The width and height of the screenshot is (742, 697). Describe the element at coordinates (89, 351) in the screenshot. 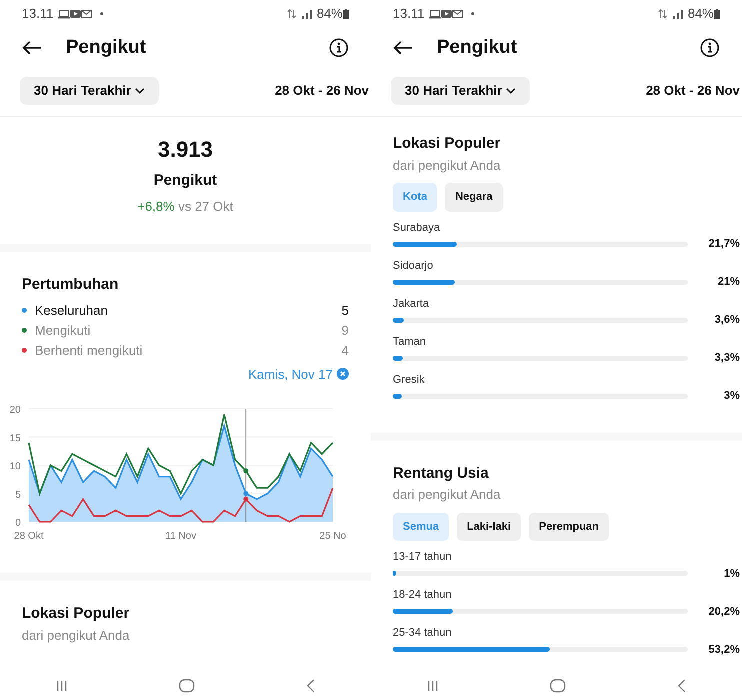

I see `legend-label: Berhenti mengikuti` at that location.